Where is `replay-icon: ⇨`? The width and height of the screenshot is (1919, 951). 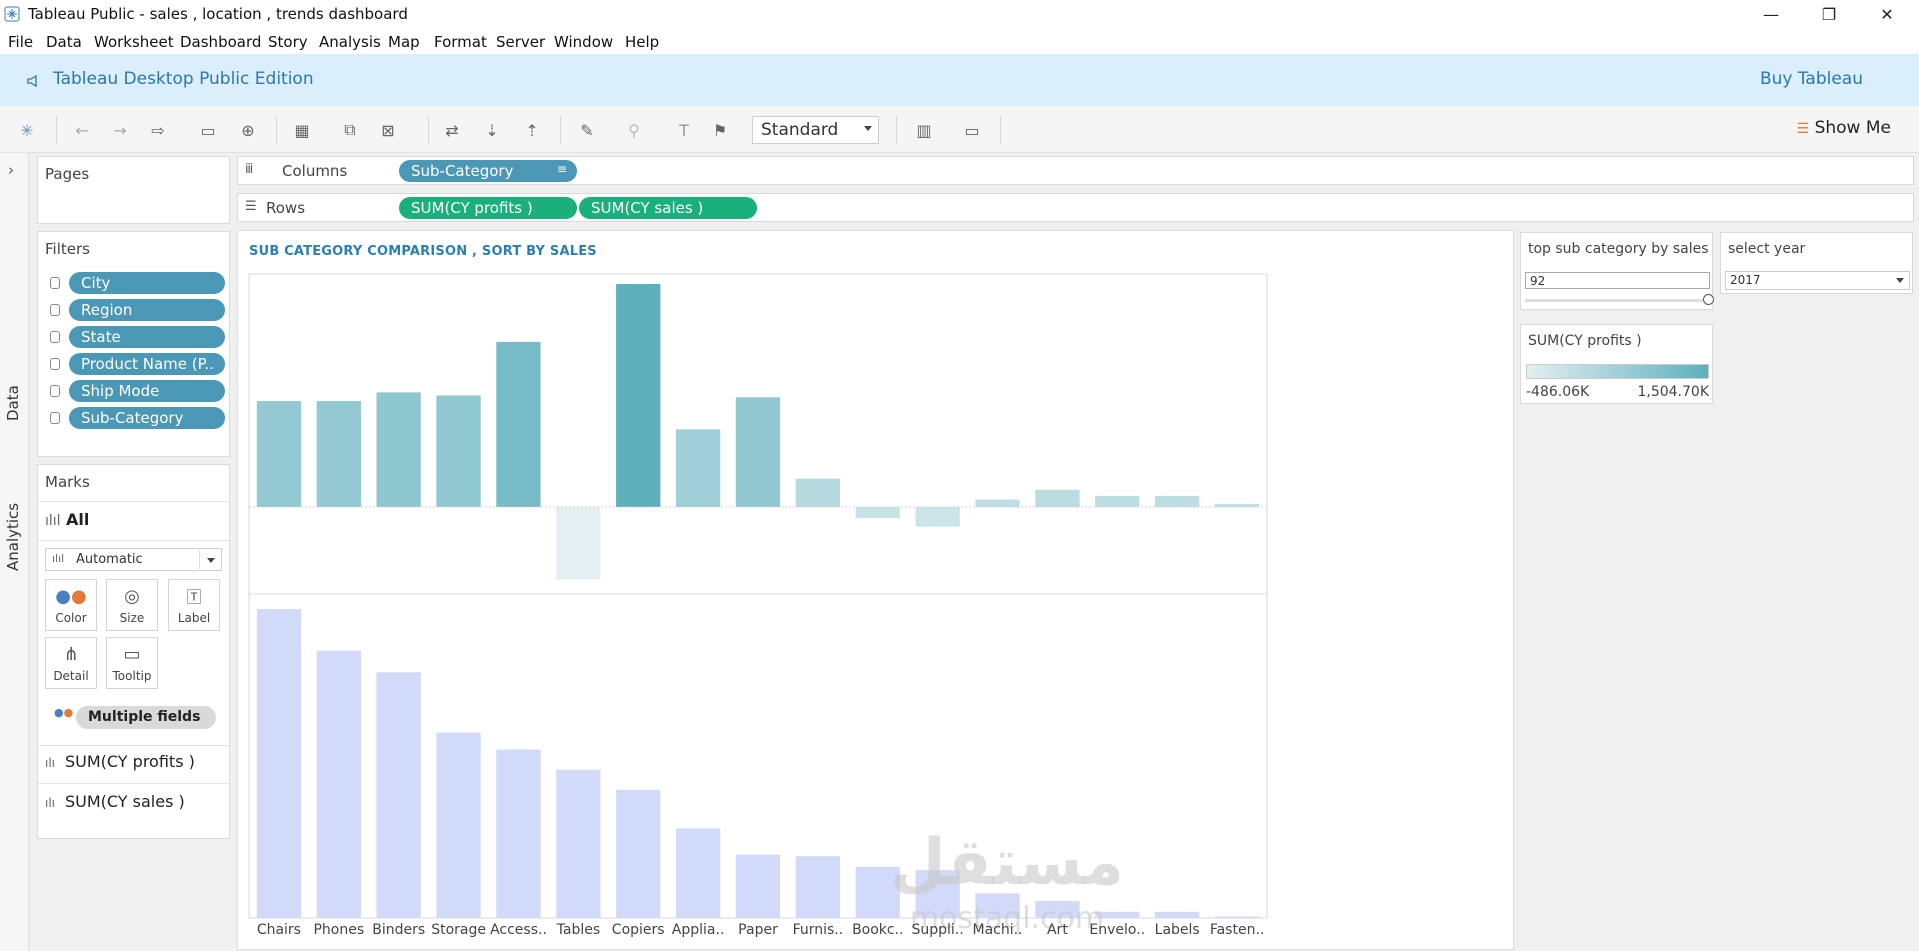
replay-icon: ⇨ is located at coordinates (158, 130).